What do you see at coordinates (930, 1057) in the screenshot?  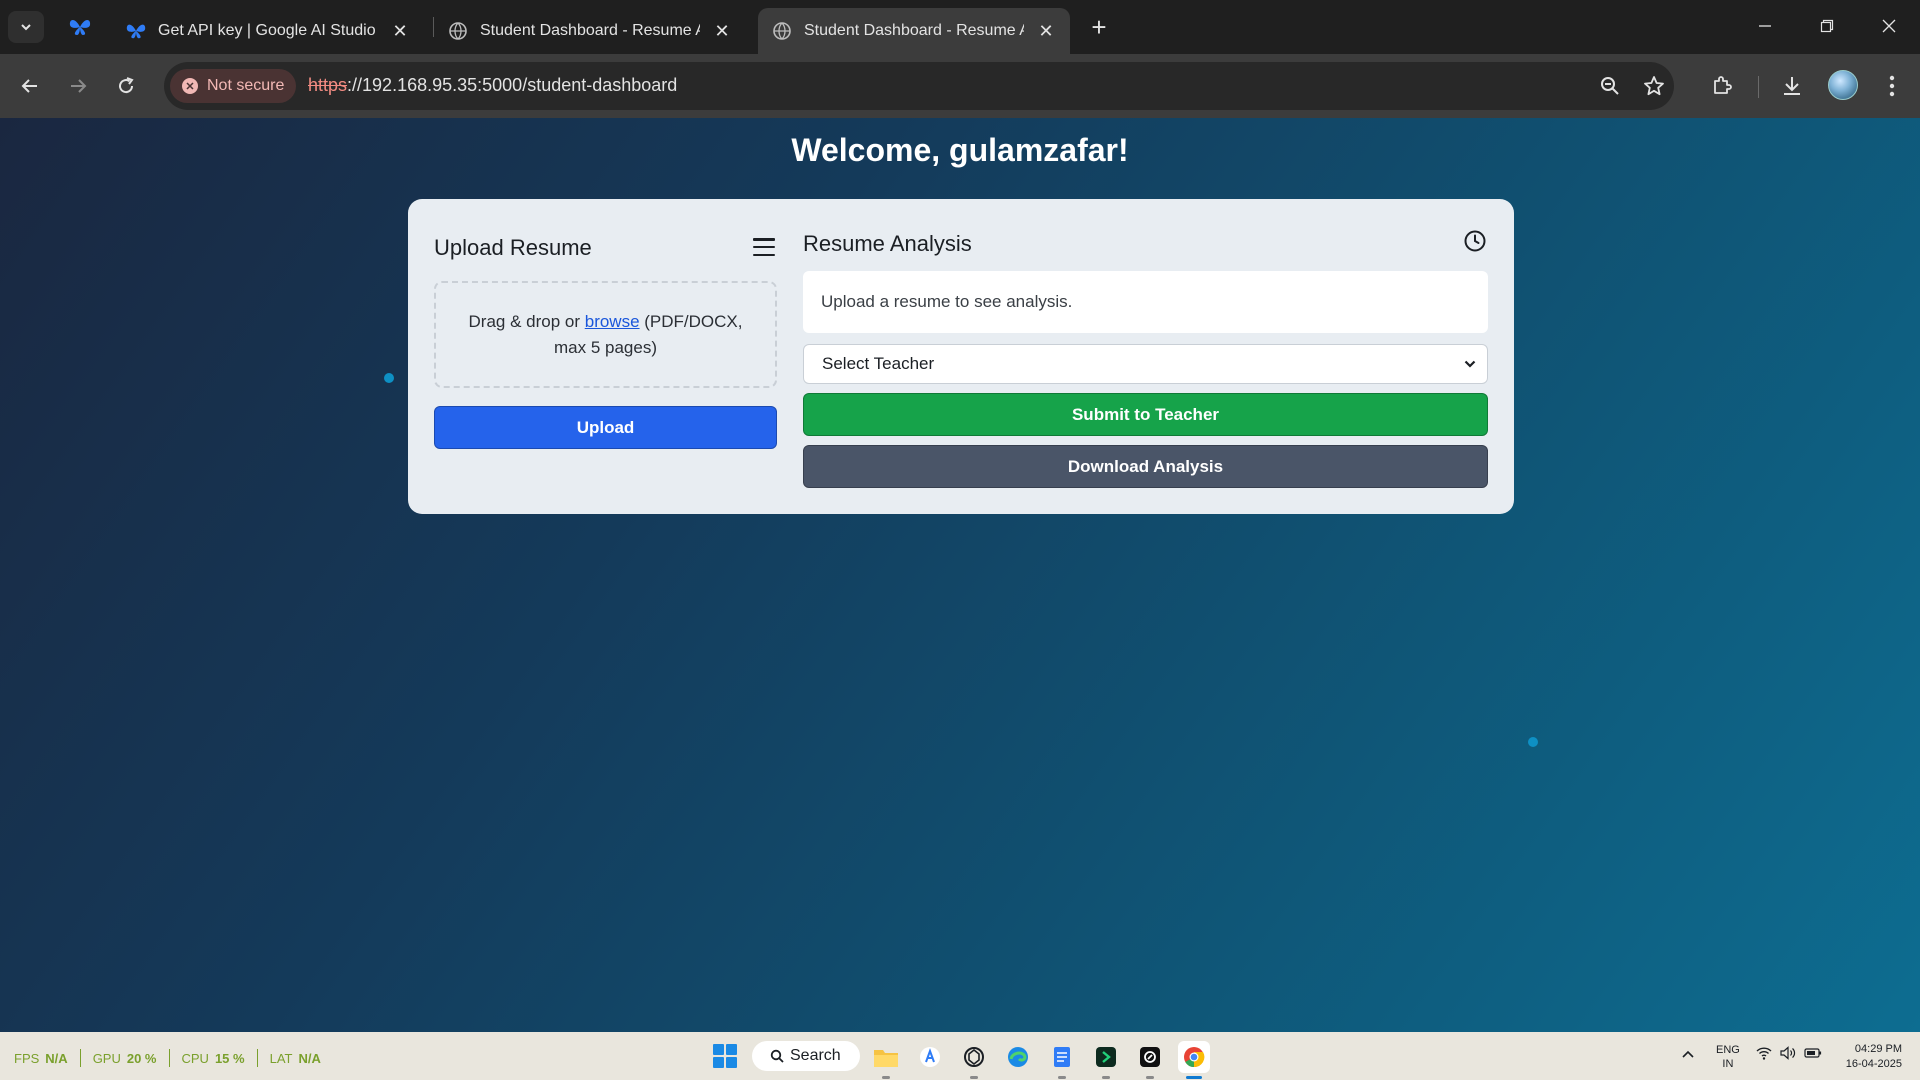 I see `app-store-icon` at bounding box center [930, 1057].